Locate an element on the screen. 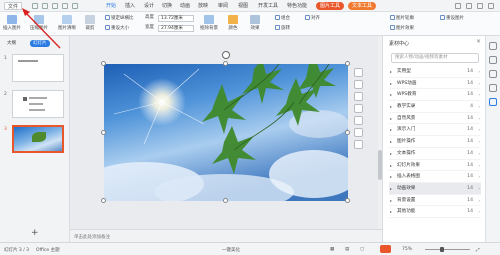  clarity-button: 图片清晰 is located at coordinates (67, 23).